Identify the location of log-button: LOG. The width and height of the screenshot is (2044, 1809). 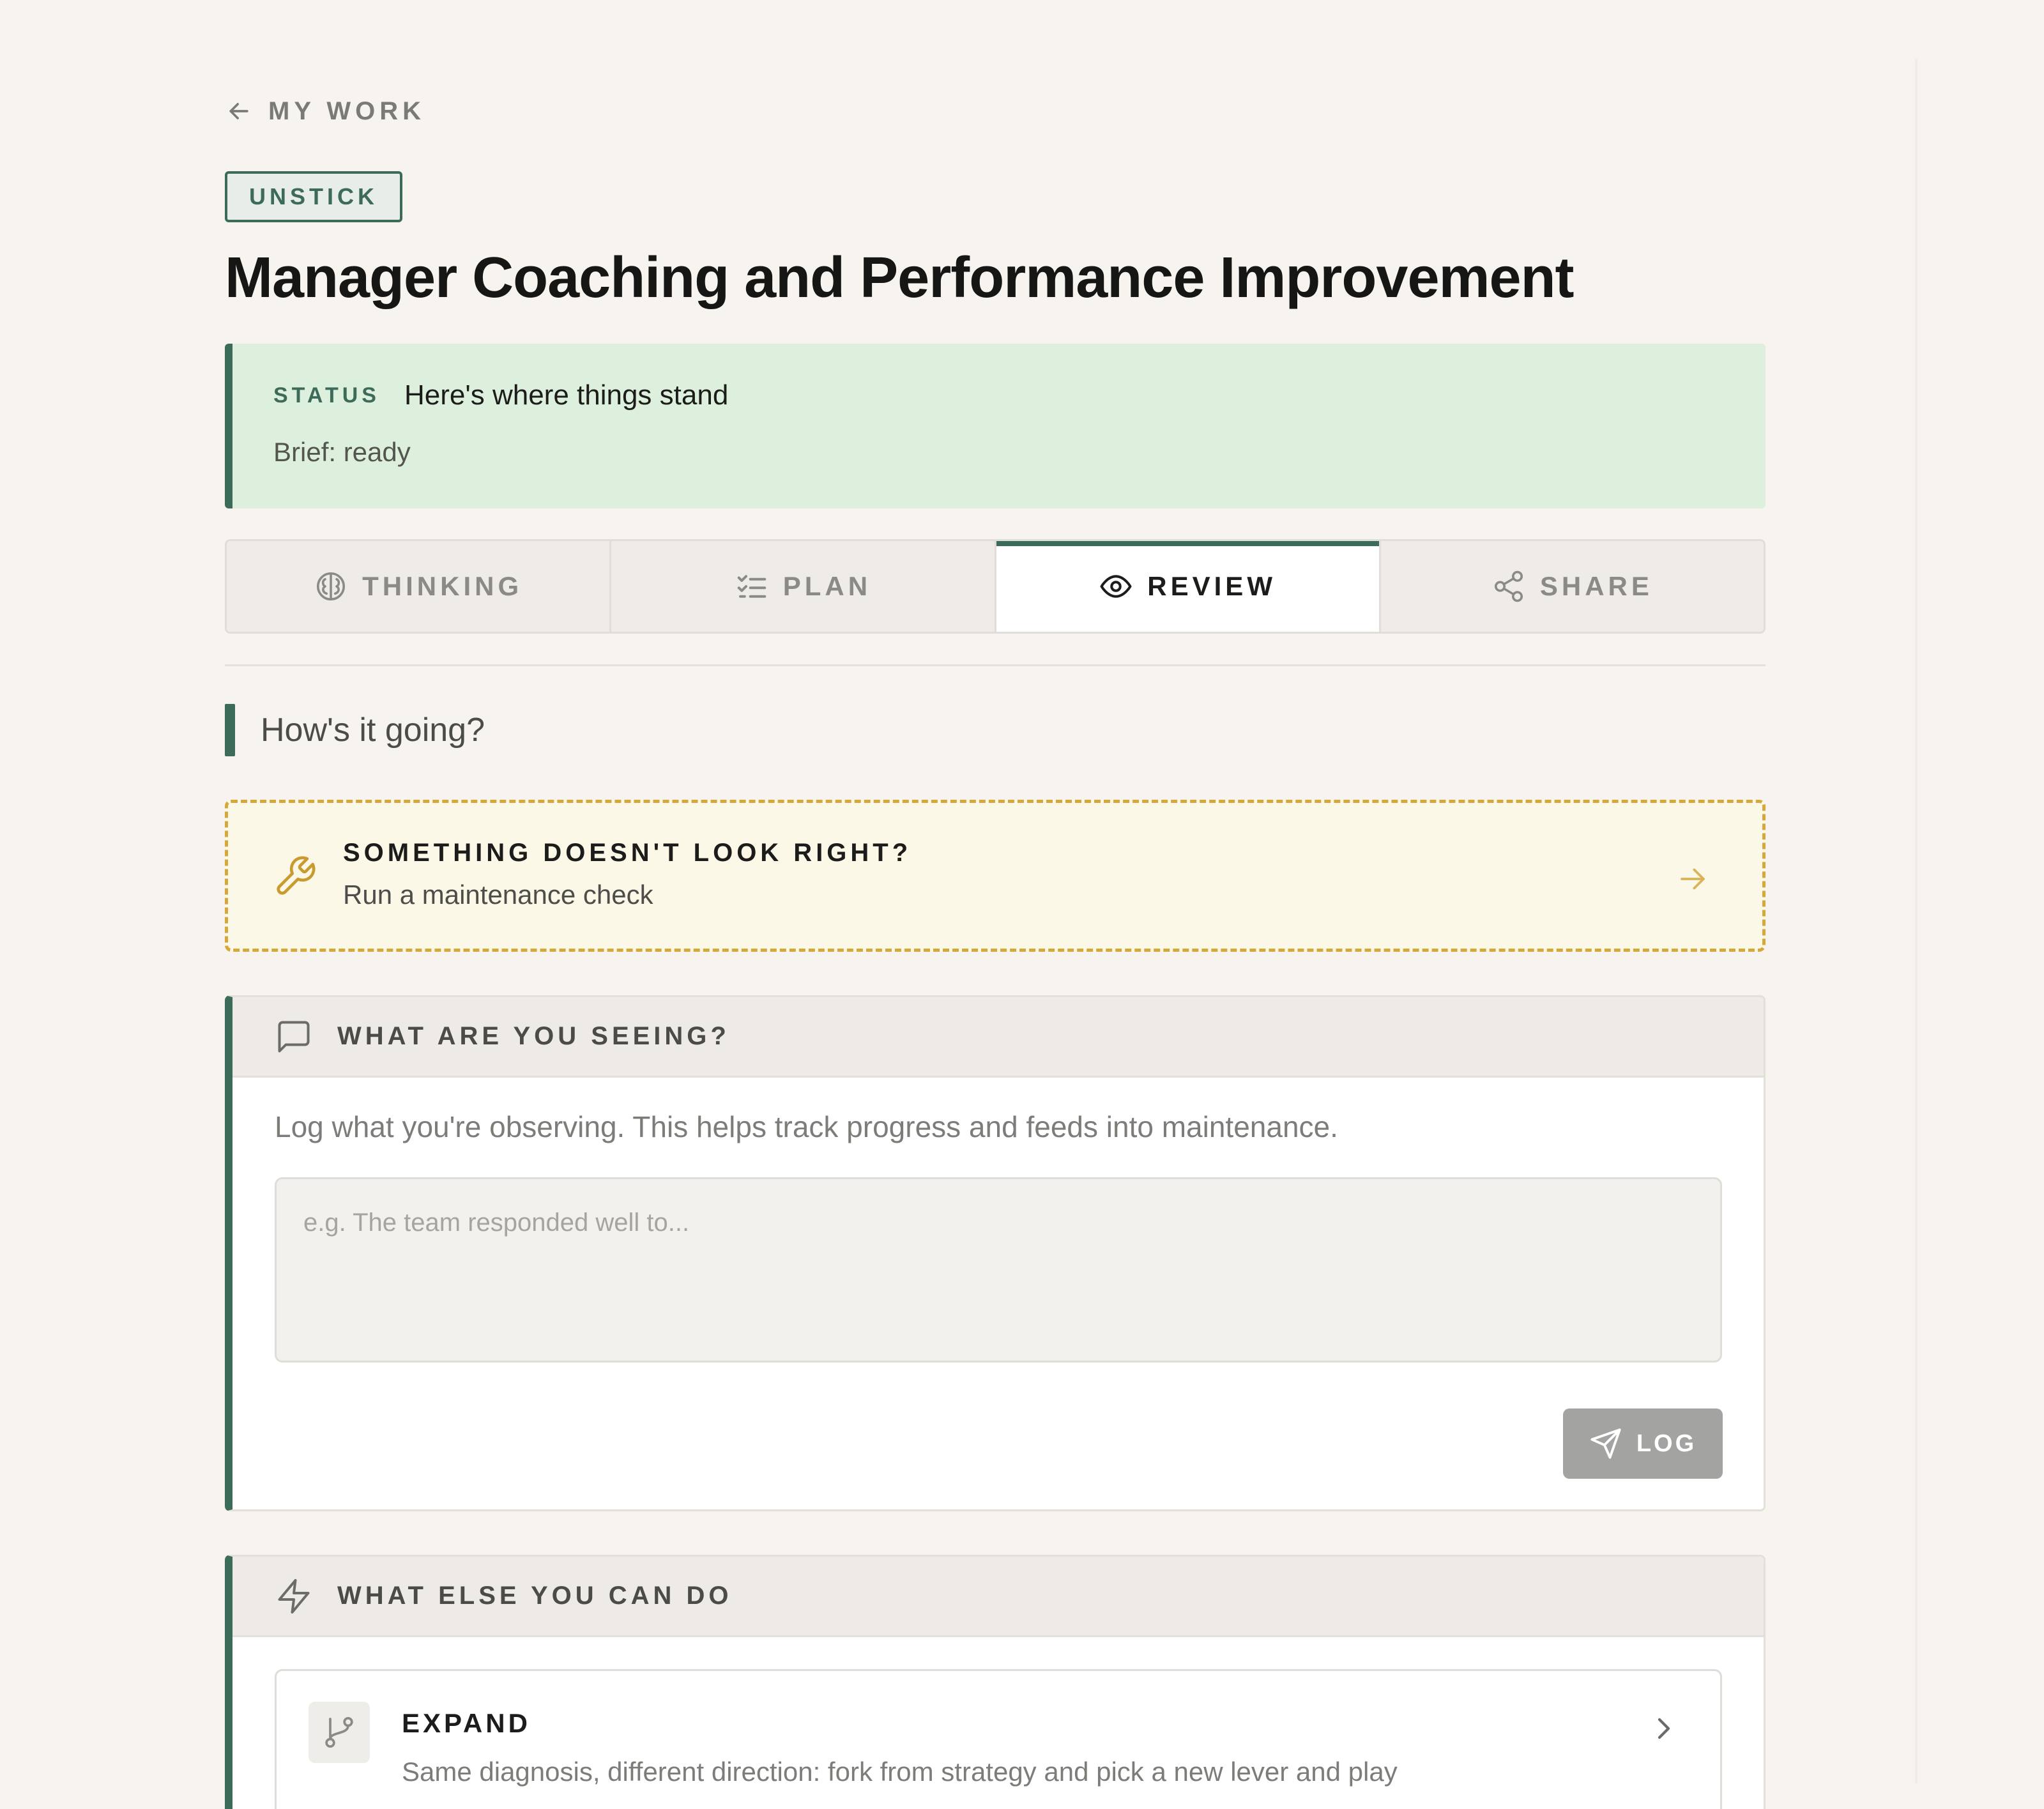
(1643, 1443).